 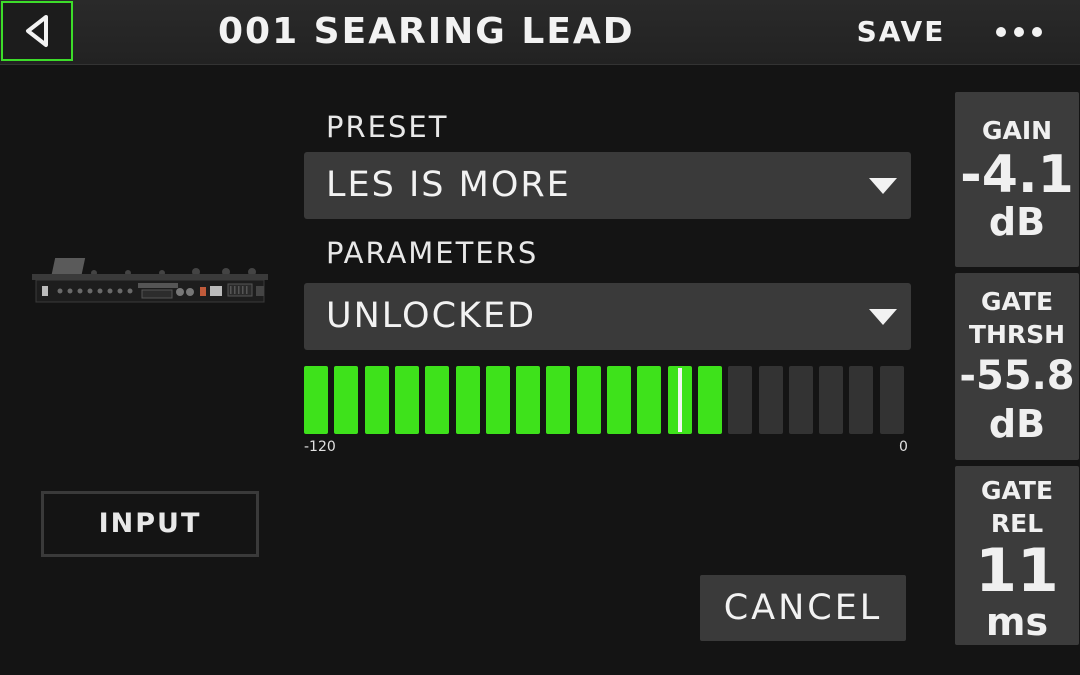 What do you see at coordinates (1017, 301) in the screenshot?
I see `gate-threshold-label-line1: GATE` at bounding box center [1017, 301].